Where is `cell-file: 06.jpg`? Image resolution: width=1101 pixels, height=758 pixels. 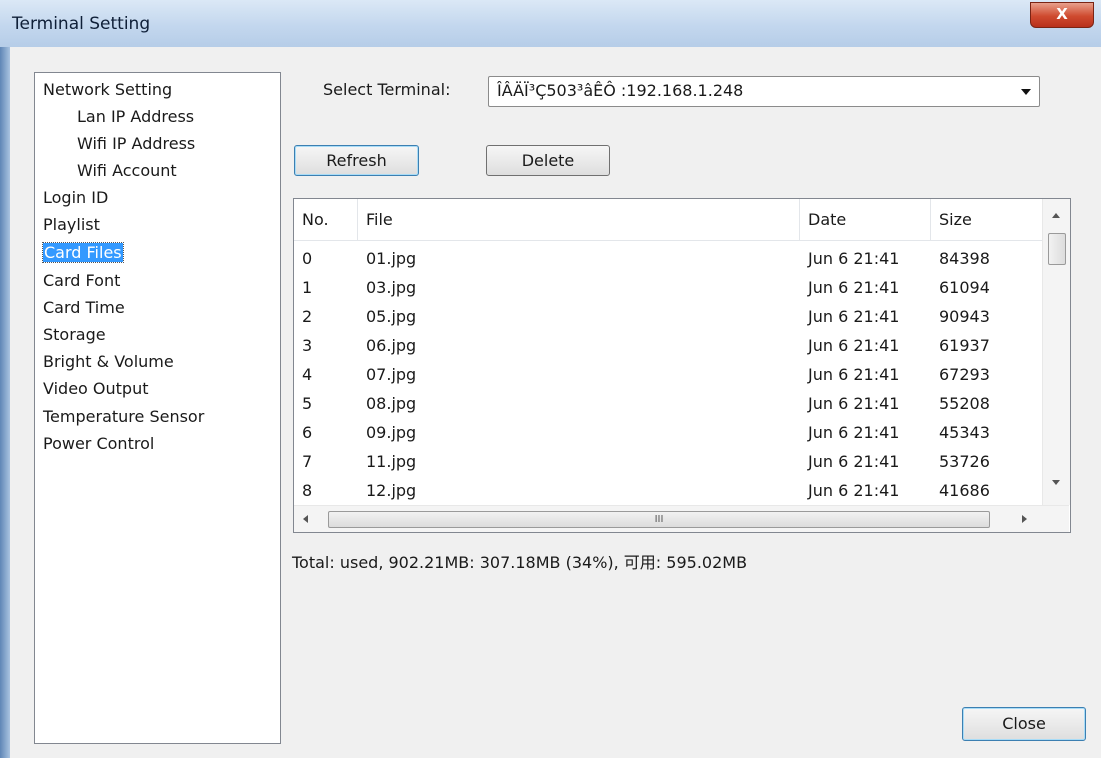 cell-file: 06.jpg is located at coordinates (391, 345).